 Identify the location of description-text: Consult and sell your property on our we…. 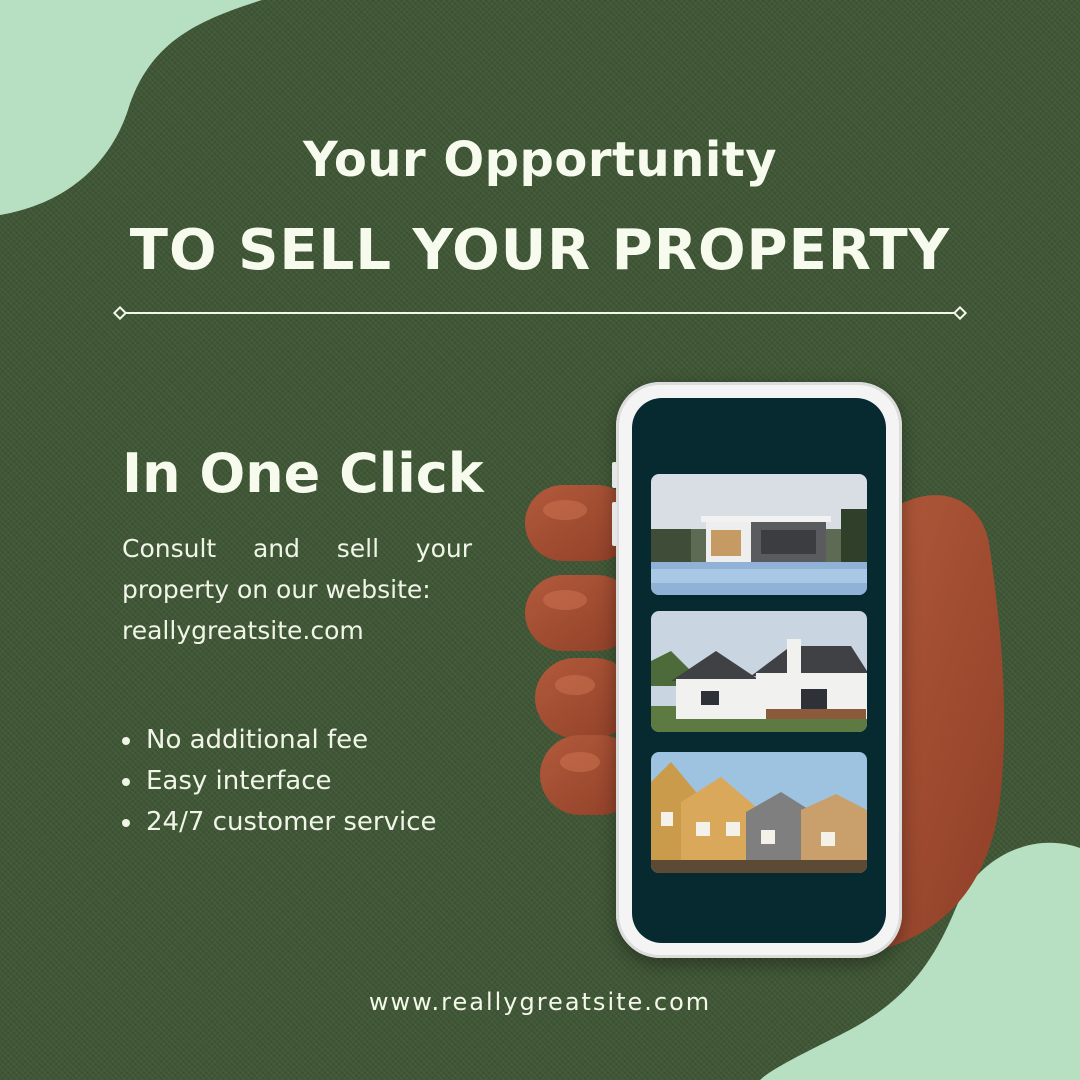
(297, 569).